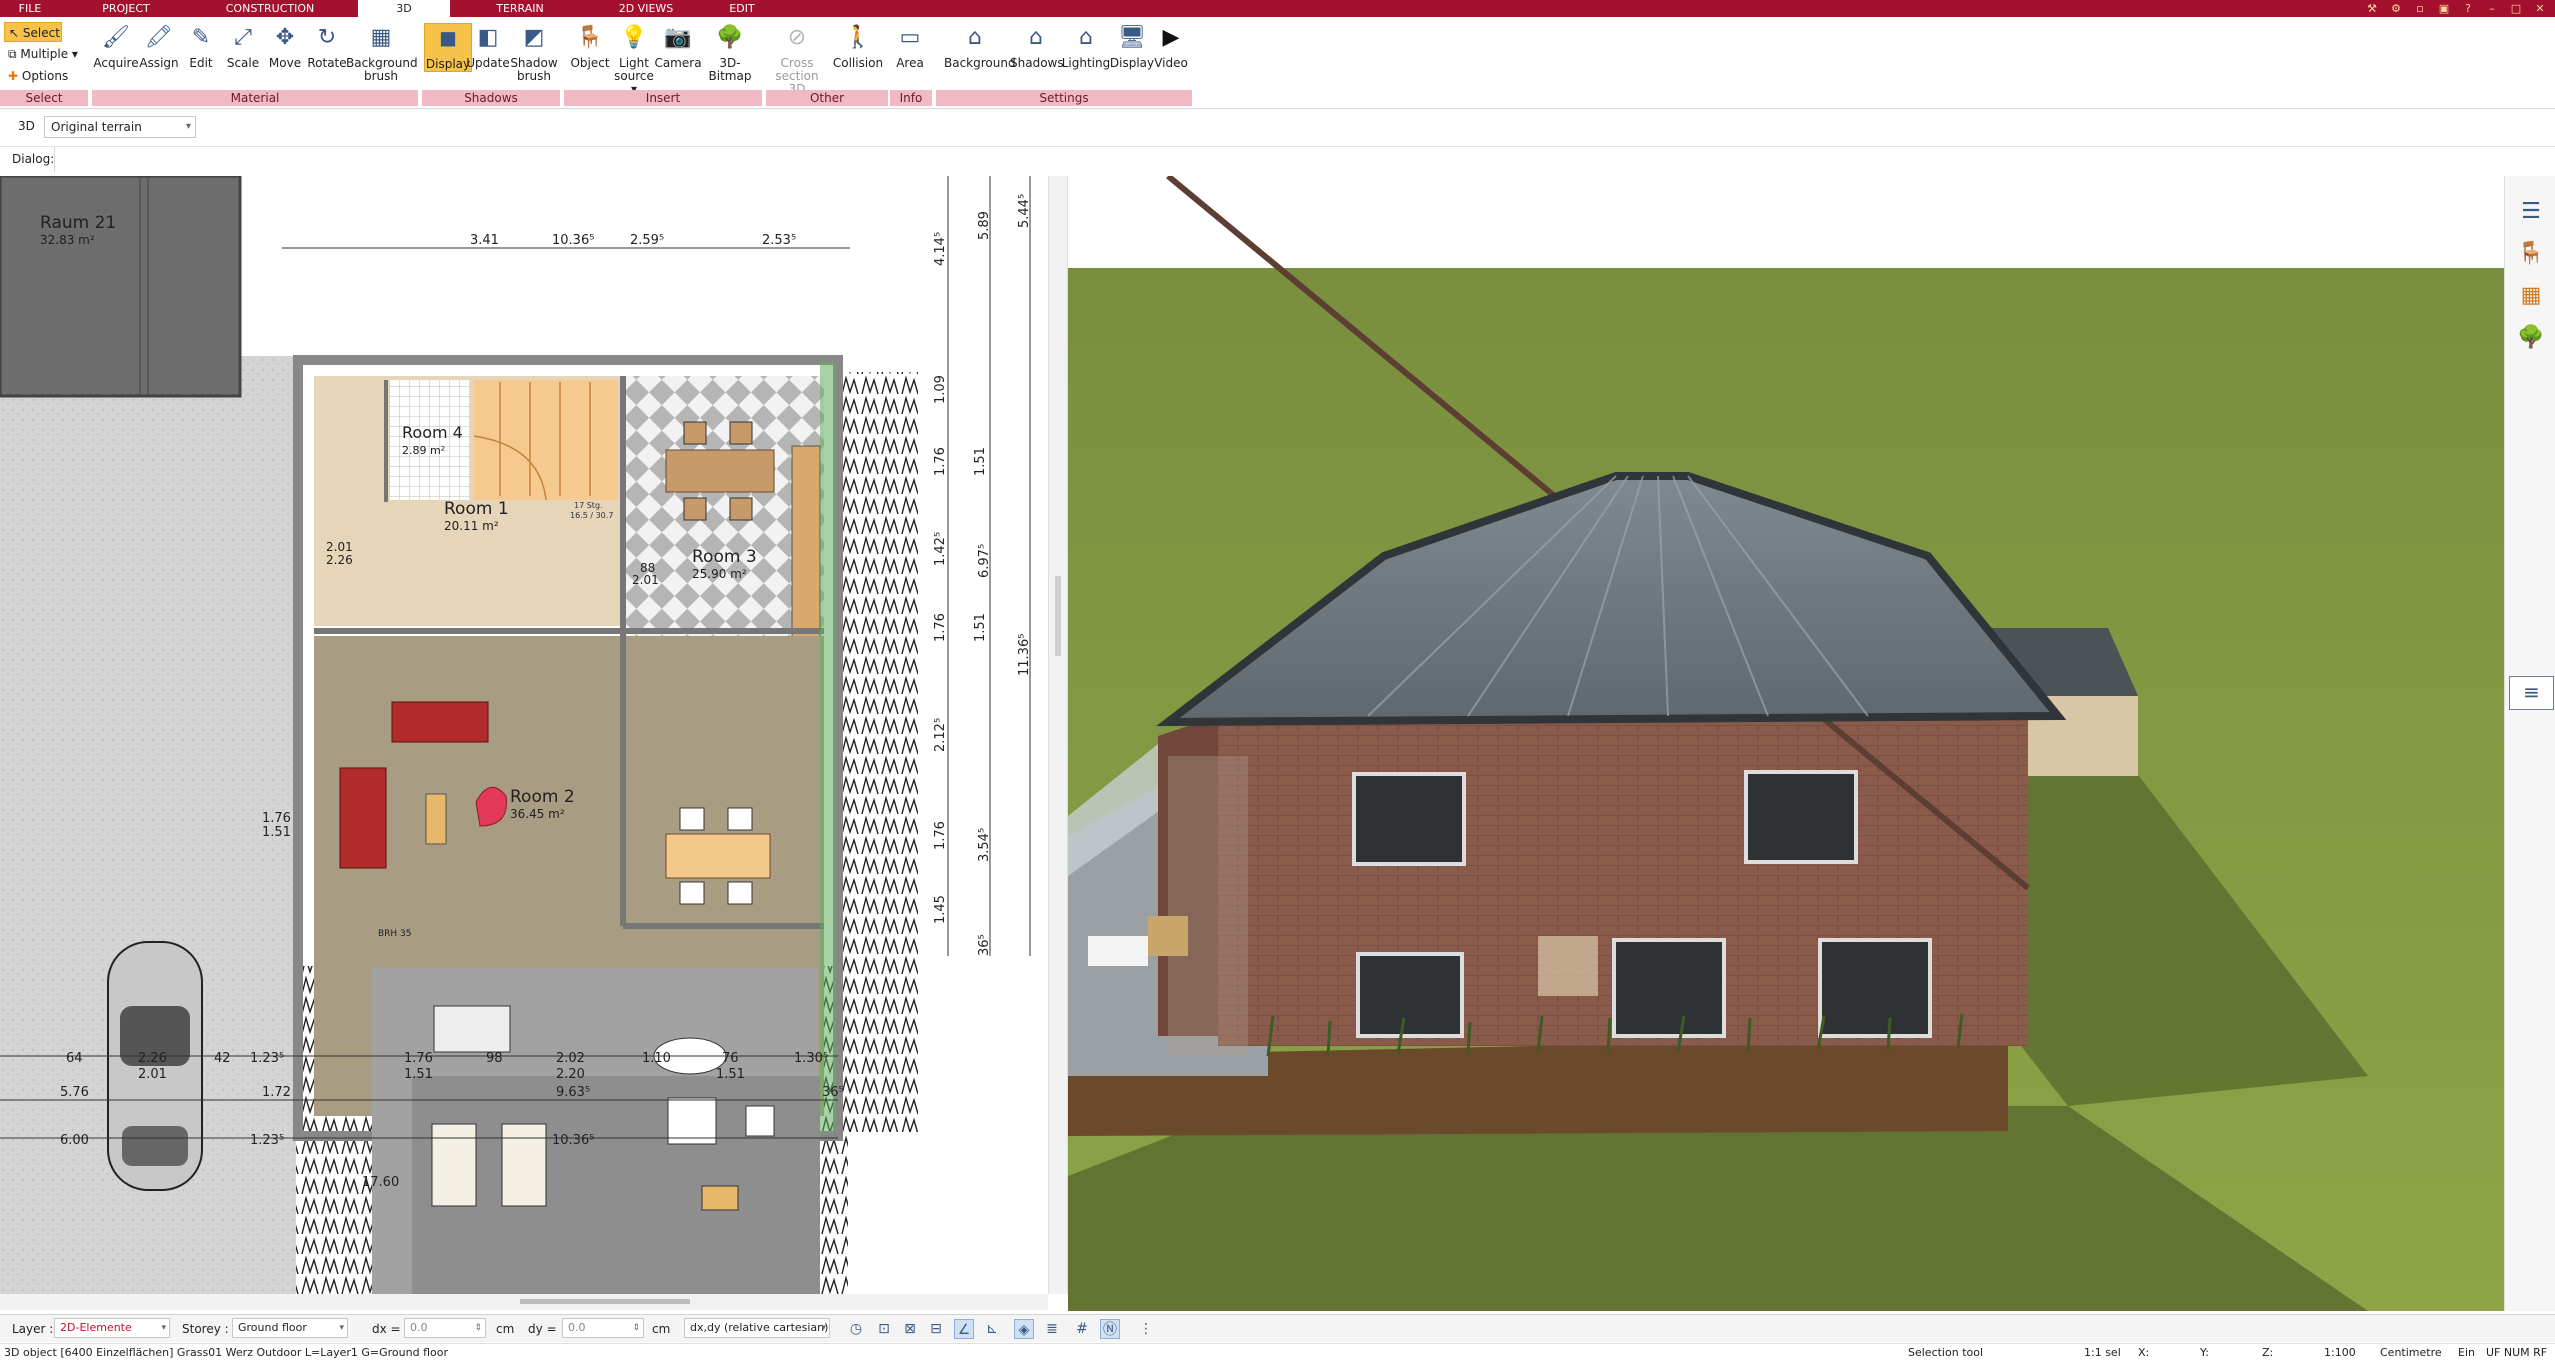 This screenshot has height=1361, width=2555. I want to click on monitor-icon: 🖥, so click(1132, 37).